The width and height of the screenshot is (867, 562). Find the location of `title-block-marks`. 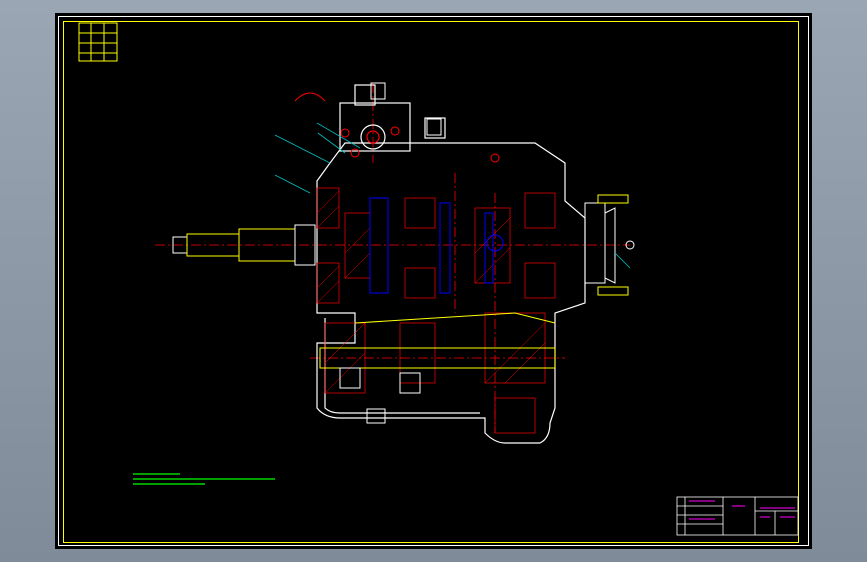

title-block-marks is located at coordinates (742, 510).